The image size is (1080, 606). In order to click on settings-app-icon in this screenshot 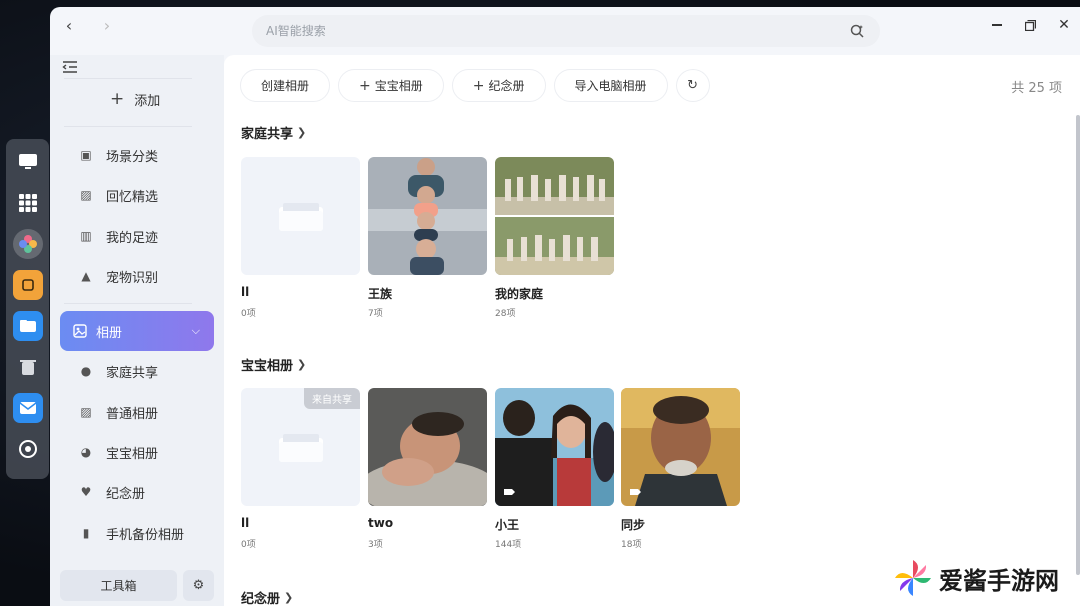, I will do `click(28, 449)`.